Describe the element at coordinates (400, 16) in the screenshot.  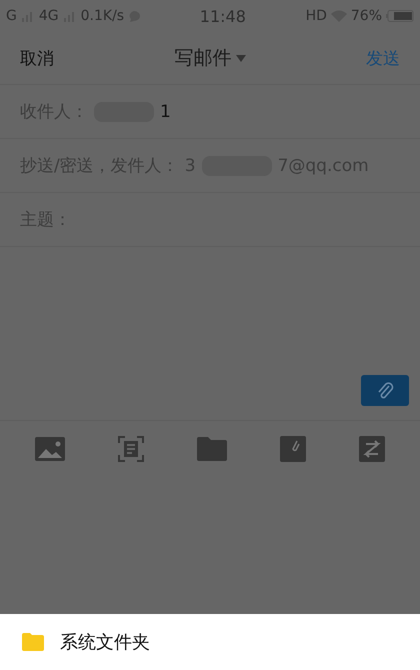
I see `battery-icon` at that location.